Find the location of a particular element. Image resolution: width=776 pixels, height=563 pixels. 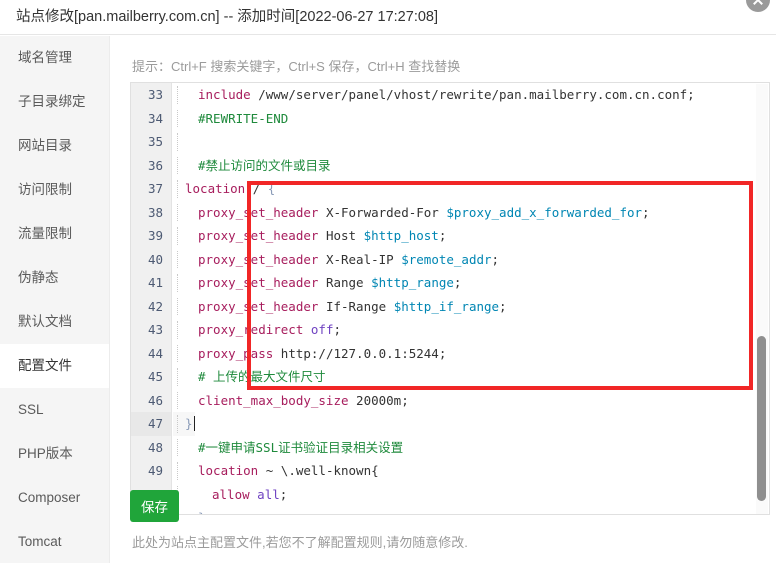

code-token: all is located at coordinates (268, 494).